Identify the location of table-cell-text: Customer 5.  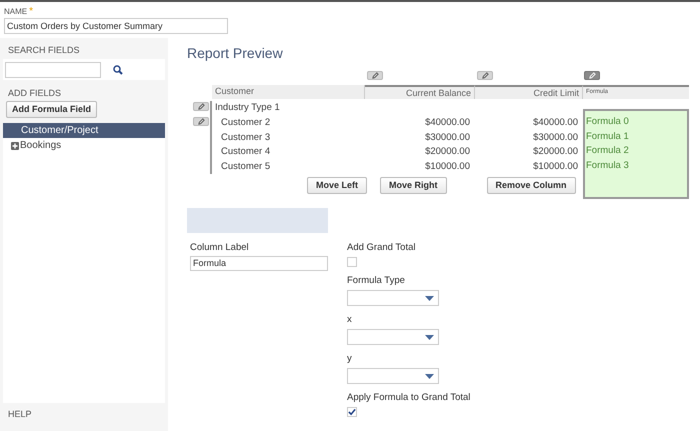
(246, 167).